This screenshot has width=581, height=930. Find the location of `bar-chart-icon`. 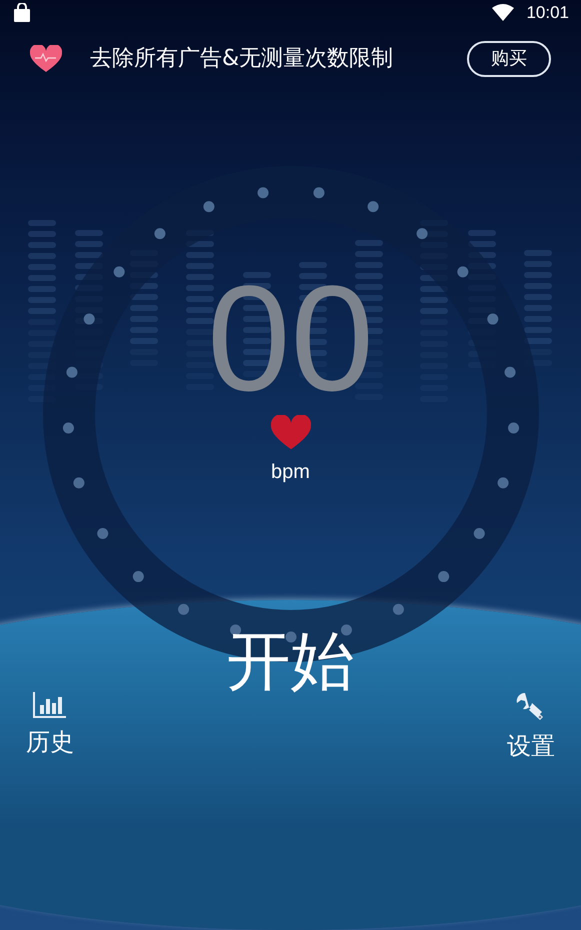

bar-chart-icon is located at coordinates (50, 705).